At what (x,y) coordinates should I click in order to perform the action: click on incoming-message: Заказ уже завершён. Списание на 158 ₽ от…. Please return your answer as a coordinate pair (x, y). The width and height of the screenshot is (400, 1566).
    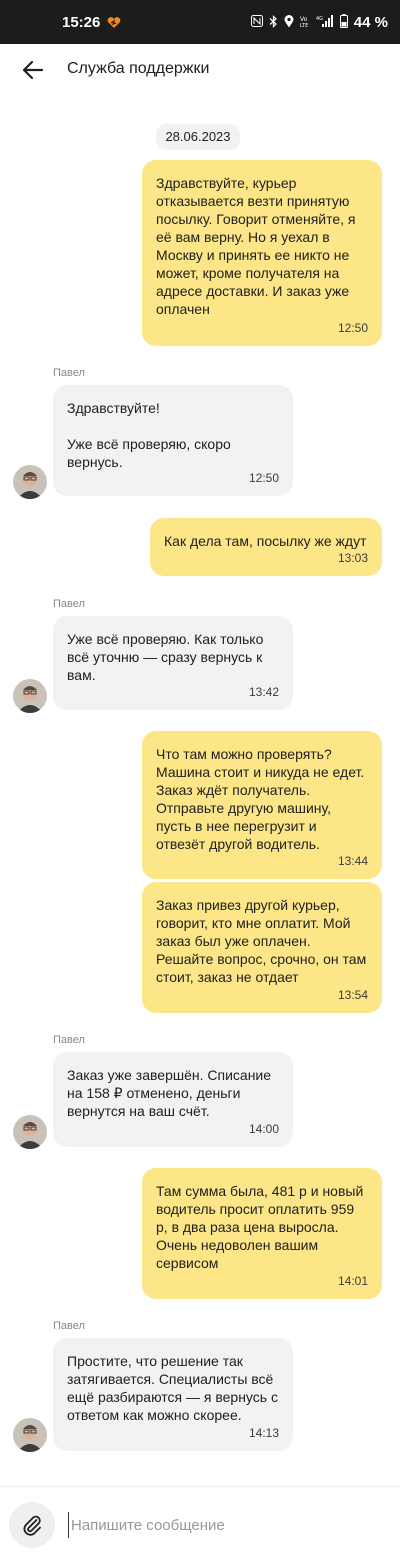
    Looking at the image, I should click on (173, 1099).